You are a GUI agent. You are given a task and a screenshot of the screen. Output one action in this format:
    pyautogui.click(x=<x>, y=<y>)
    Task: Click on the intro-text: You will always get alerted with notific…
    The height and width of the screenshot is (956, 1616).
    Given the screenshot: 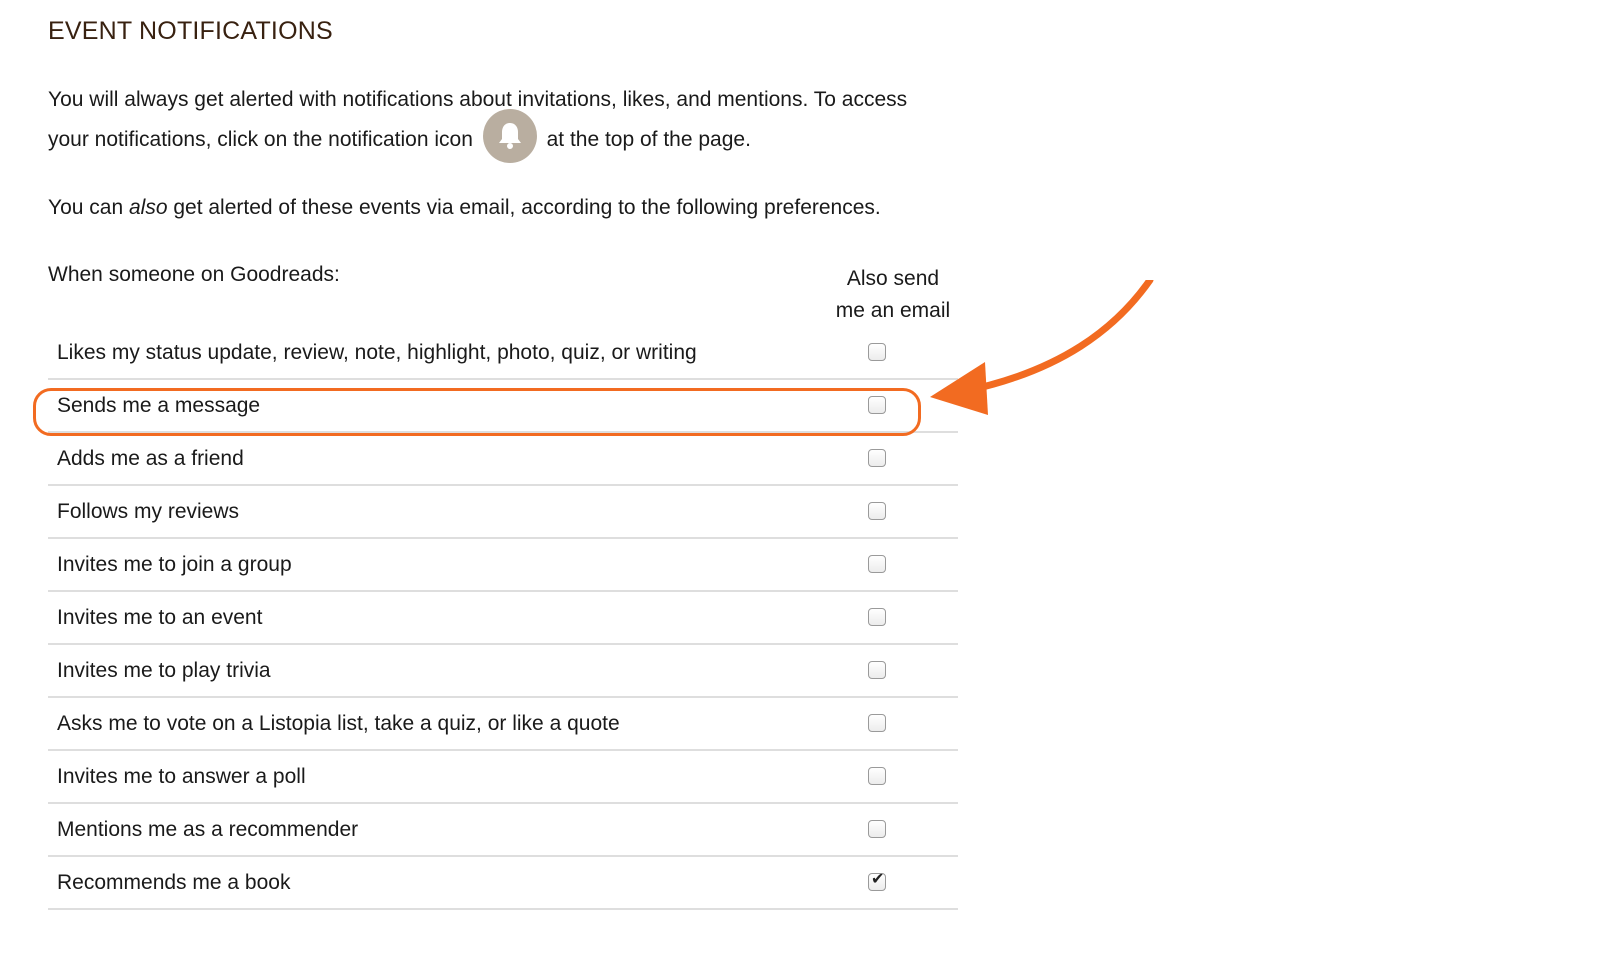 What is the action you would take?
    pyautogui.click(x=498, y=122)
    